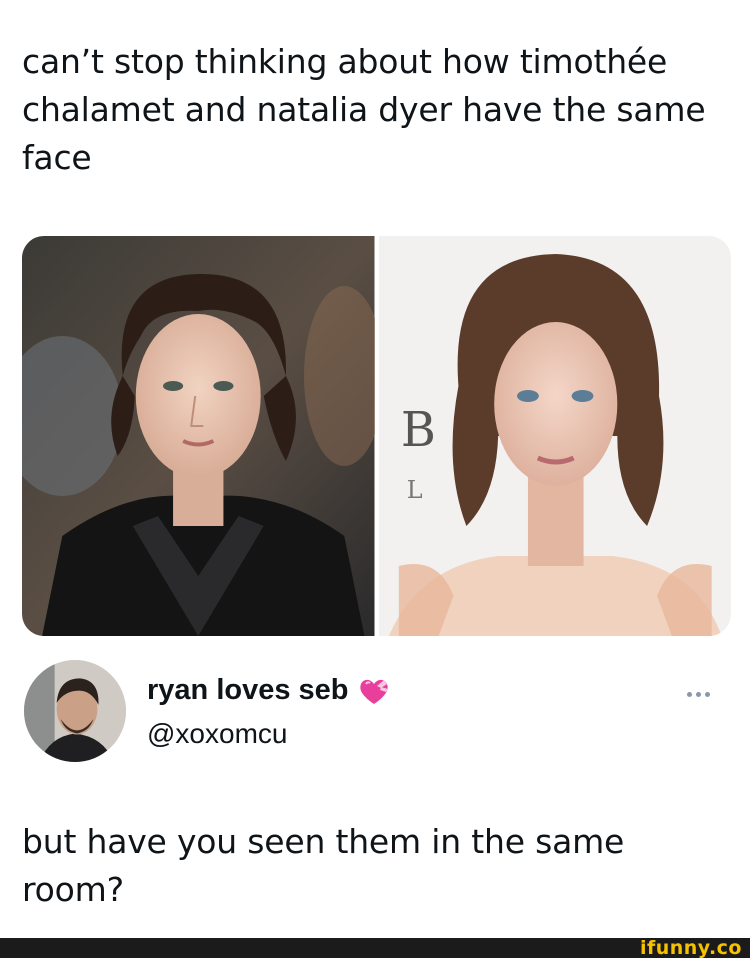 This screenshot has width=750, height=959. I want to click on heart-with-ribbon-icon, so click(373, 691).